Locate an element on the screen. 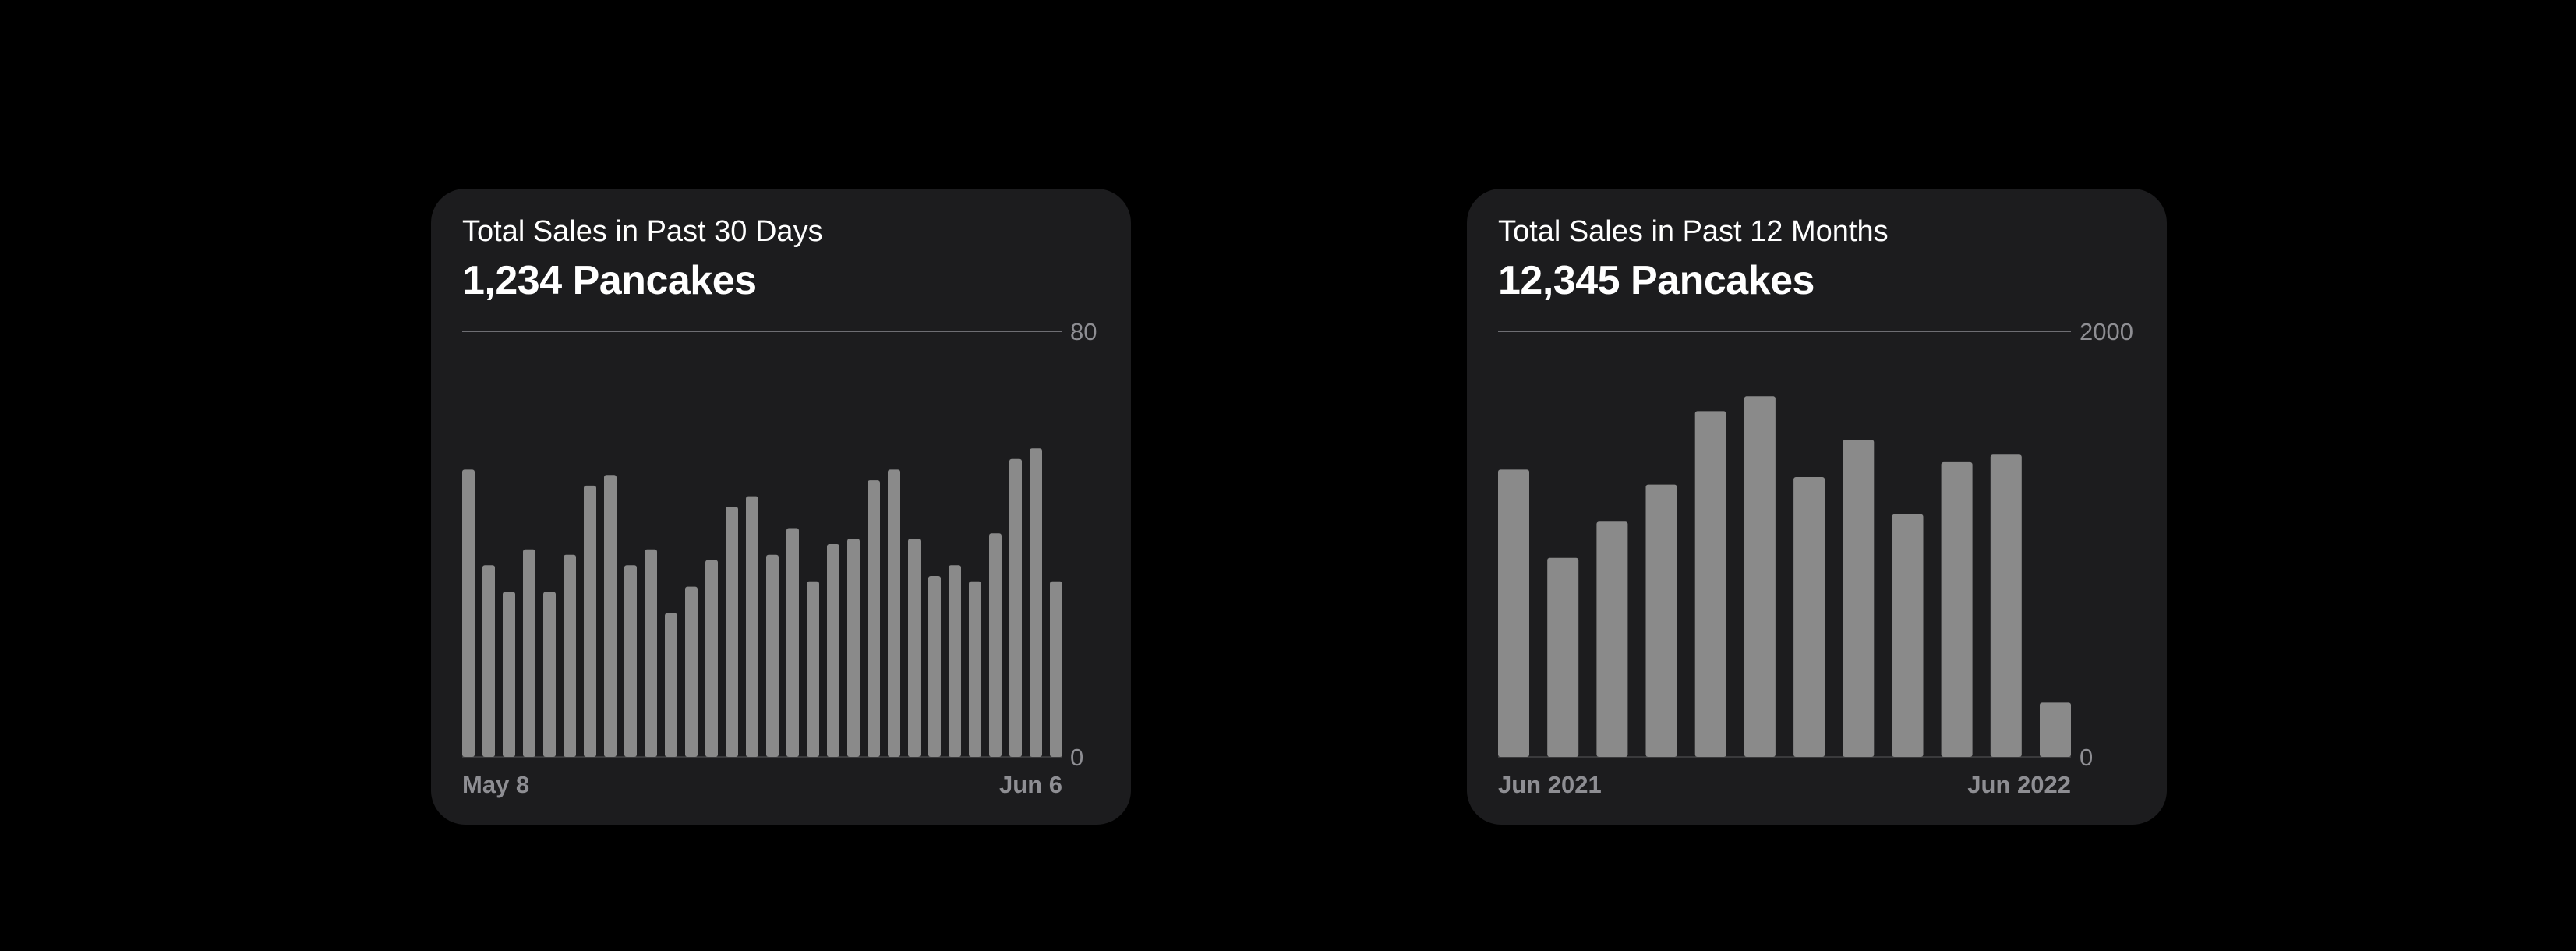 The image size is (2576, 951). x-tick-label: Jun 2021 is located at coordinates (1550, 784).